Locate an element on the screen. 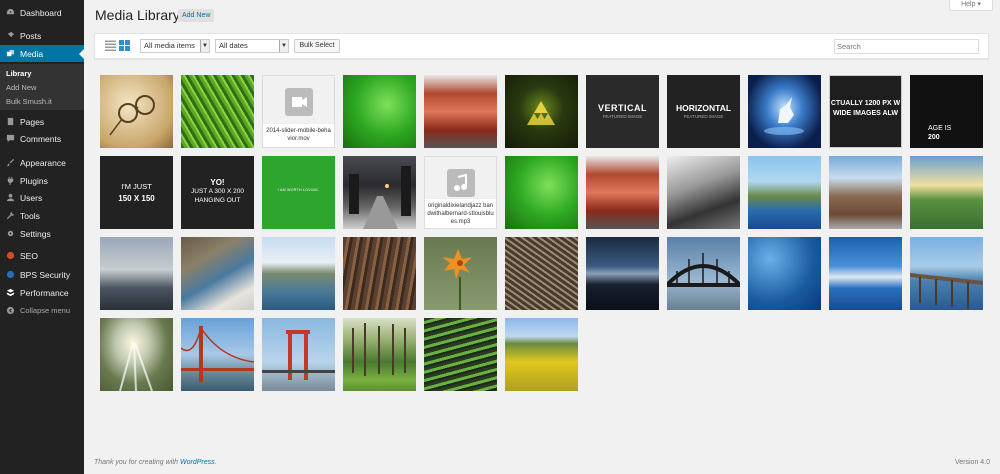  media-tile-worth-loving: I AM WORTH LOVING. is located at coordinates (298, 192).